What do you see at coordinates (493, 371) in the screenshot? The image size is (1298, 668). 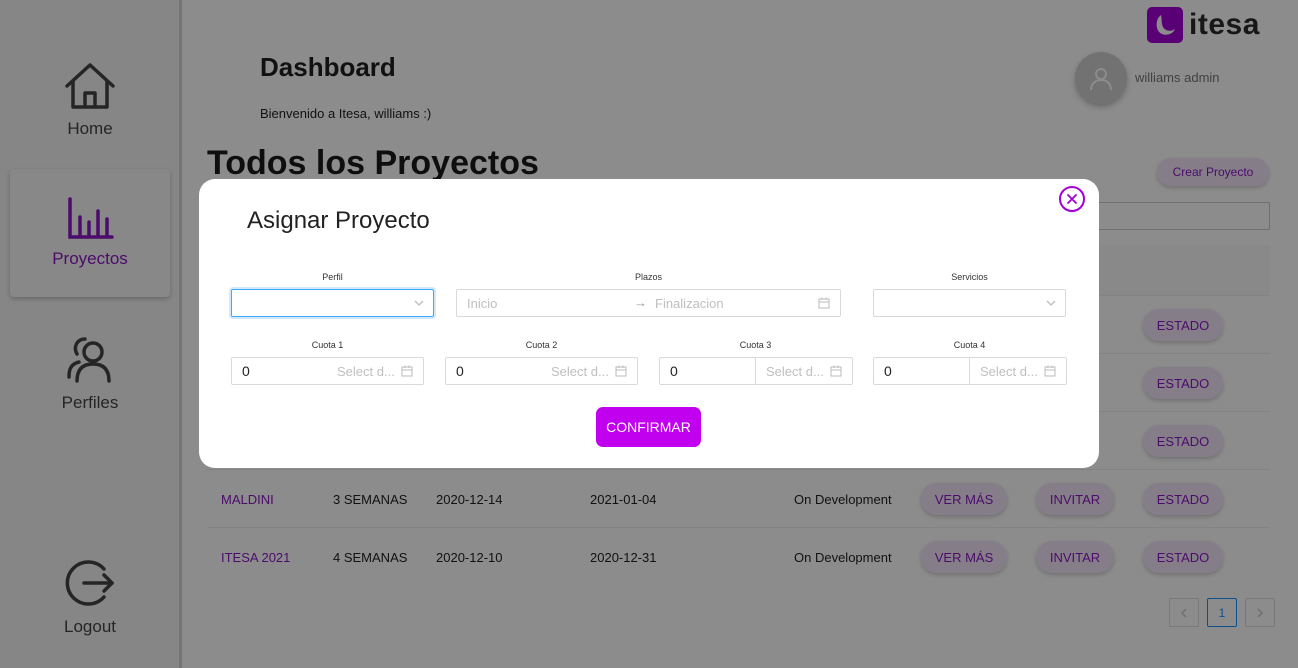 I see `cuota-2-amount-input: 0` at bounding box center [493, 371].